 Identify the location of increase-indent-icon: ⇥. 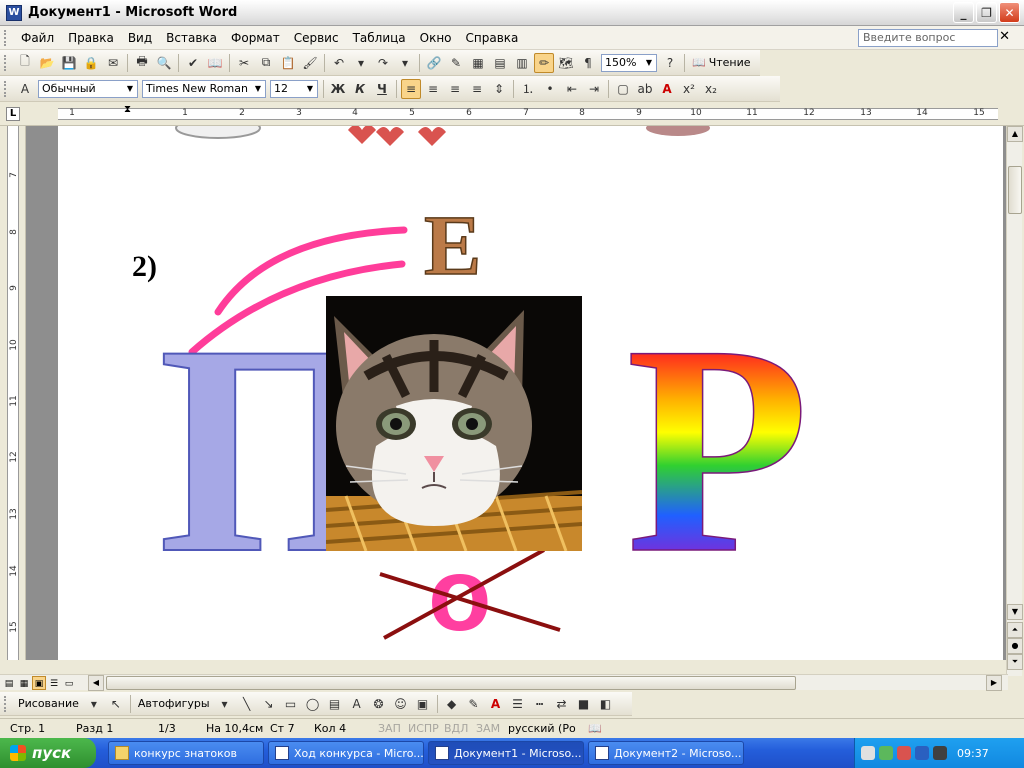
(594, 89).